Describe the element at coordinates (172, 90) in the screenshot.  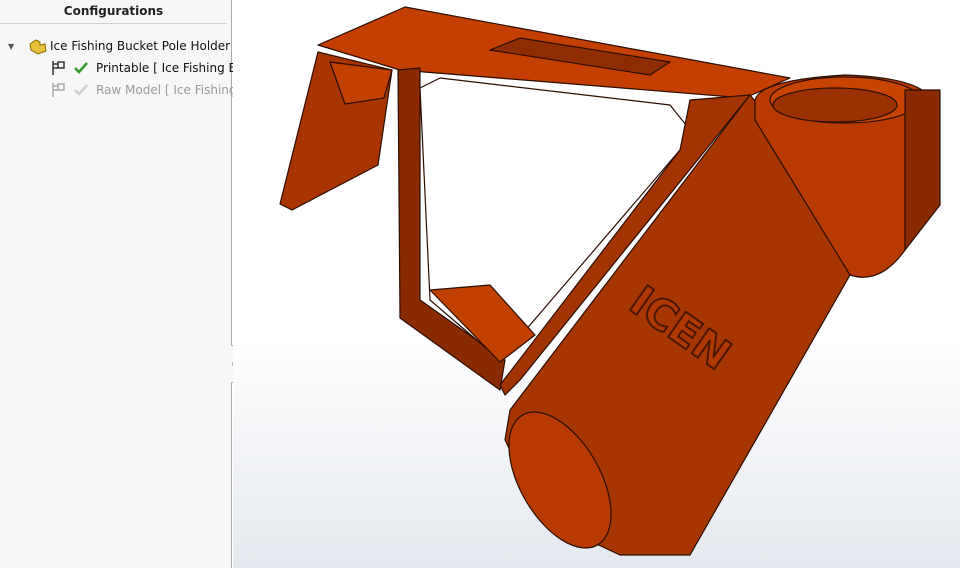
I see `config-label: Raw Model [ Ice Fishing B` at that location.